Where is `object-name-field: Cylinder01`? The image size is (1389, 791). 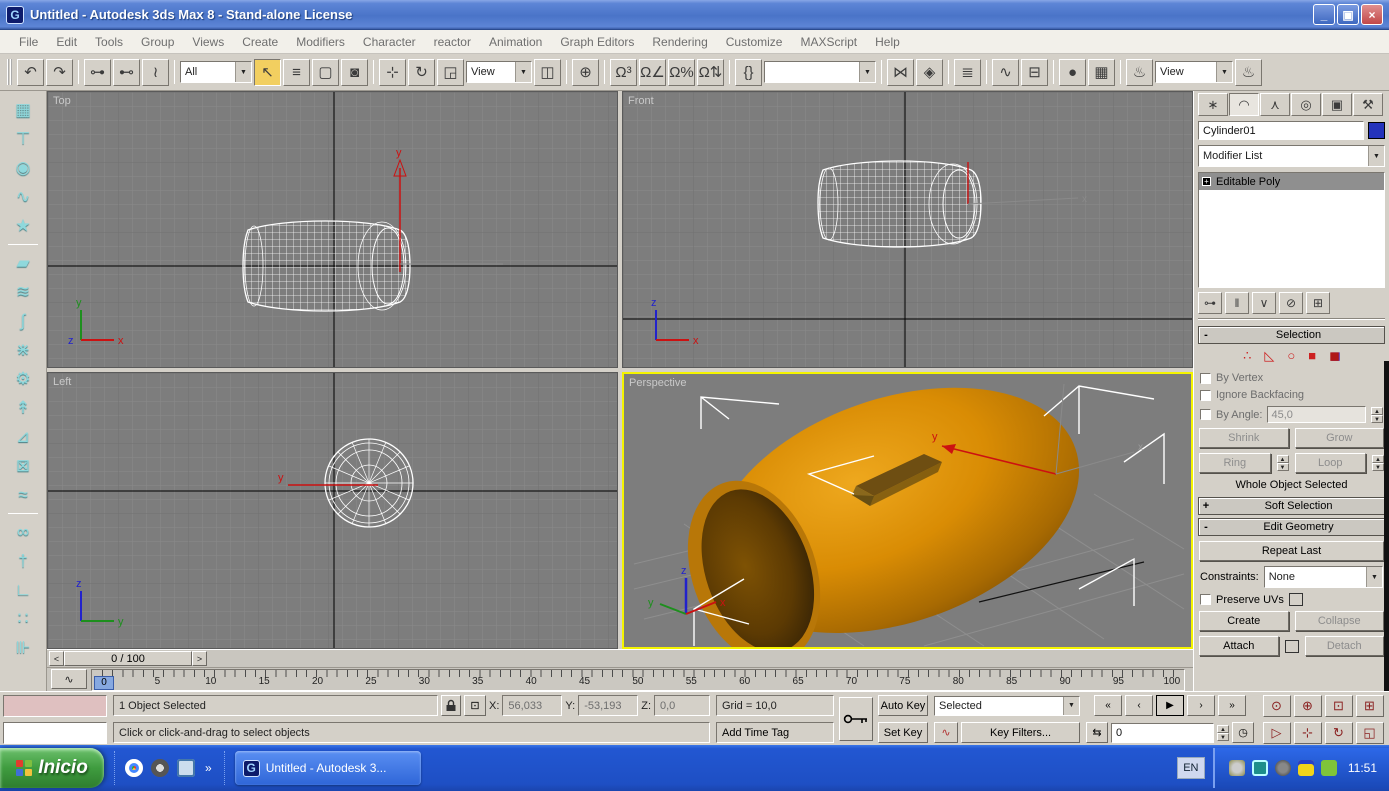
object-name-field: Cylinder01 is located at coordinates (1281, 130).